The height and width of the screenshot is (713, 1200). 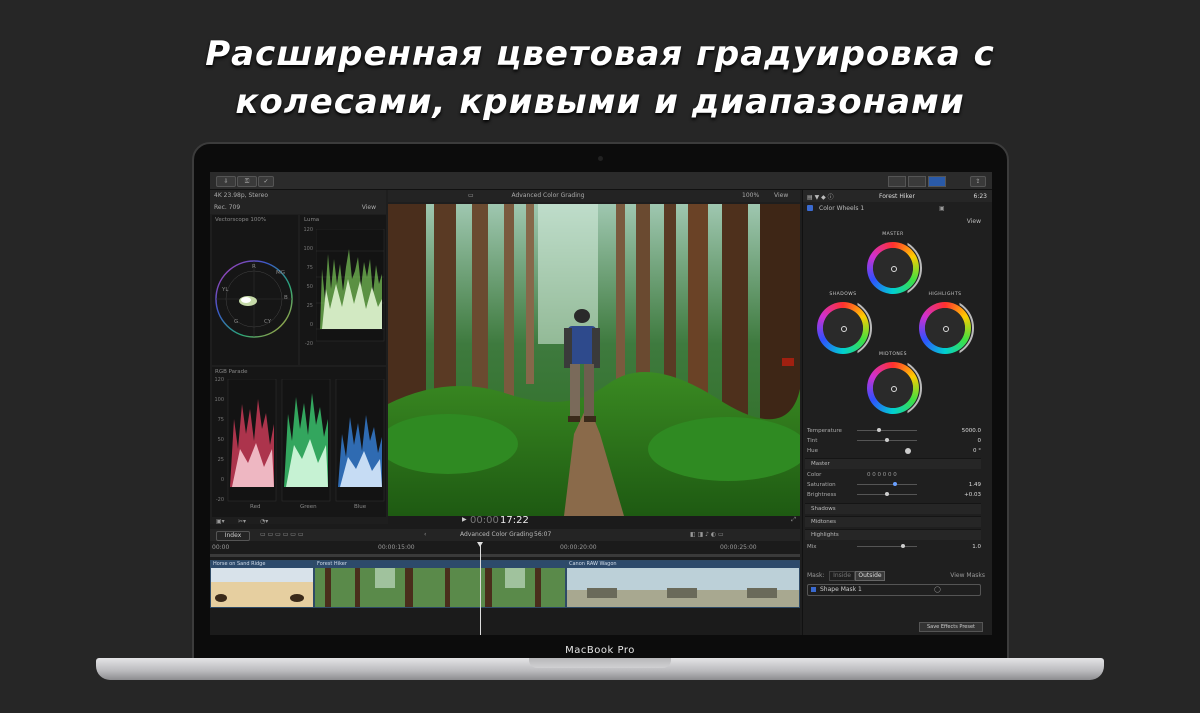 What do you see at coordinates (600, 102) in the screenshot?
I see `headline-line-2: колесами, кривыми и диапазонами` at bounding box center [600, 102].